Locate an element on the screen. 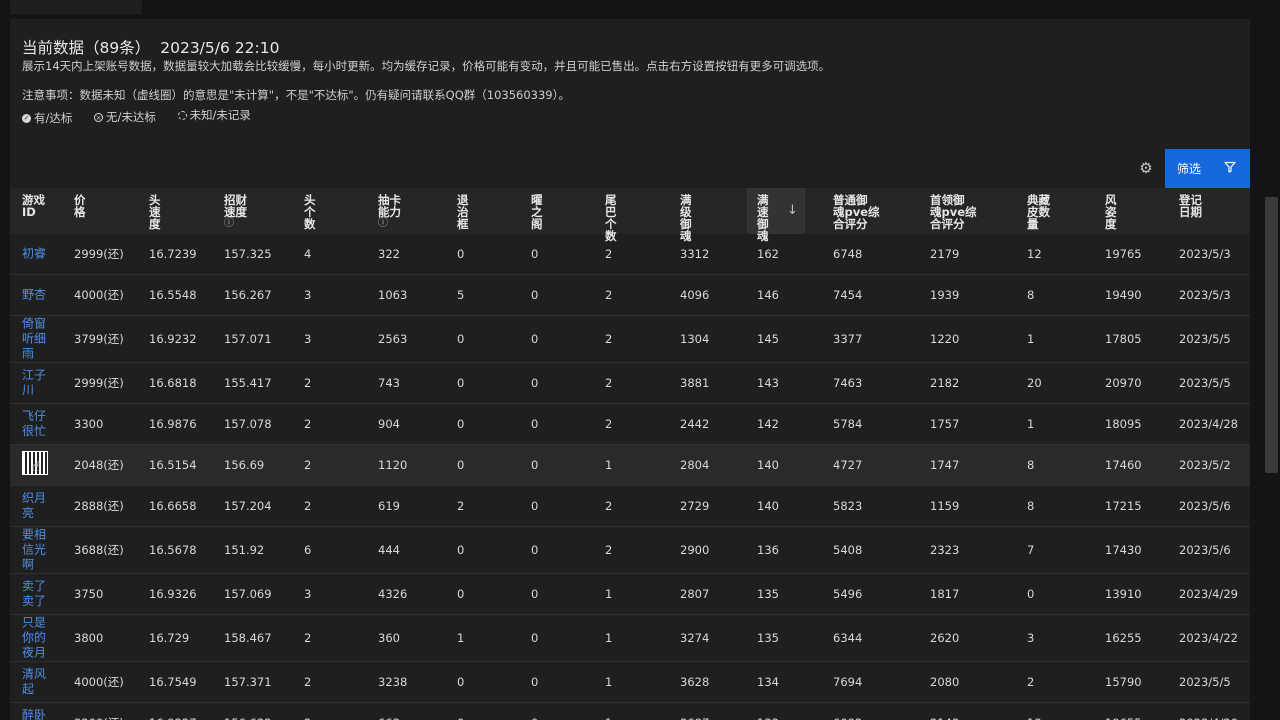 The width and height of the screenshot is (1280, 720). table-cell: 619 is located at coordinates (389, 506).